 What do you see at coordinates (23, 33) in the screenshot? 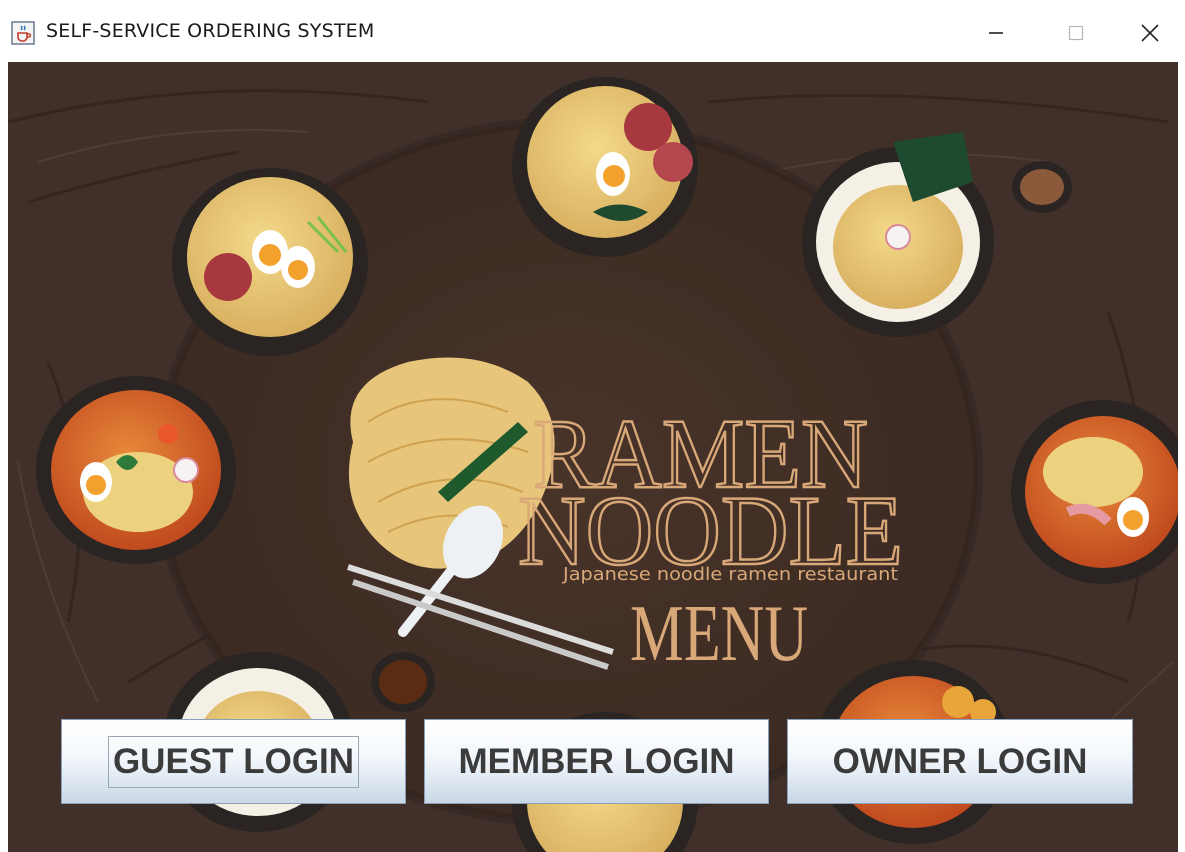
I see `java-cup-icon` at bounding box center [23, 33].